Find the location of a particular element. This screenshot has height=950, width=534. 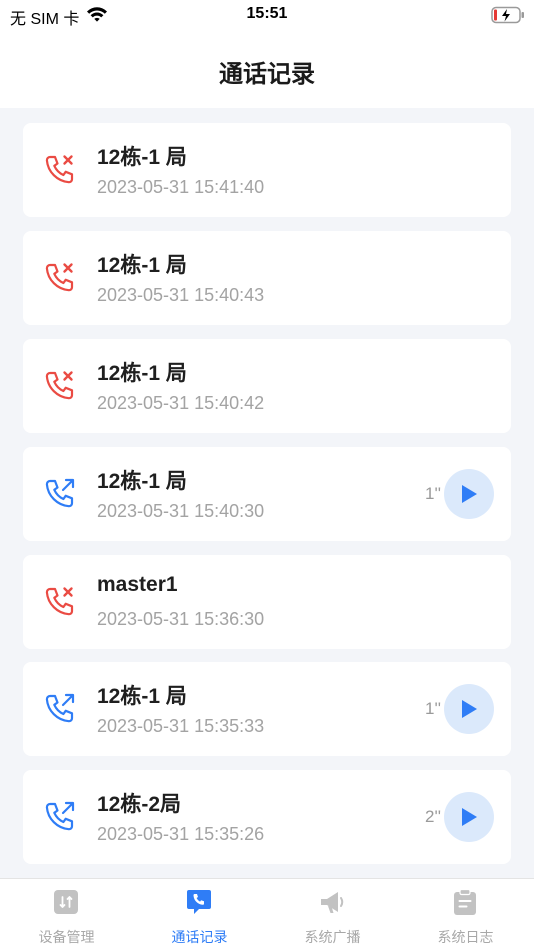

tab-label: 设备管理 is located at coordinates (66, 937).